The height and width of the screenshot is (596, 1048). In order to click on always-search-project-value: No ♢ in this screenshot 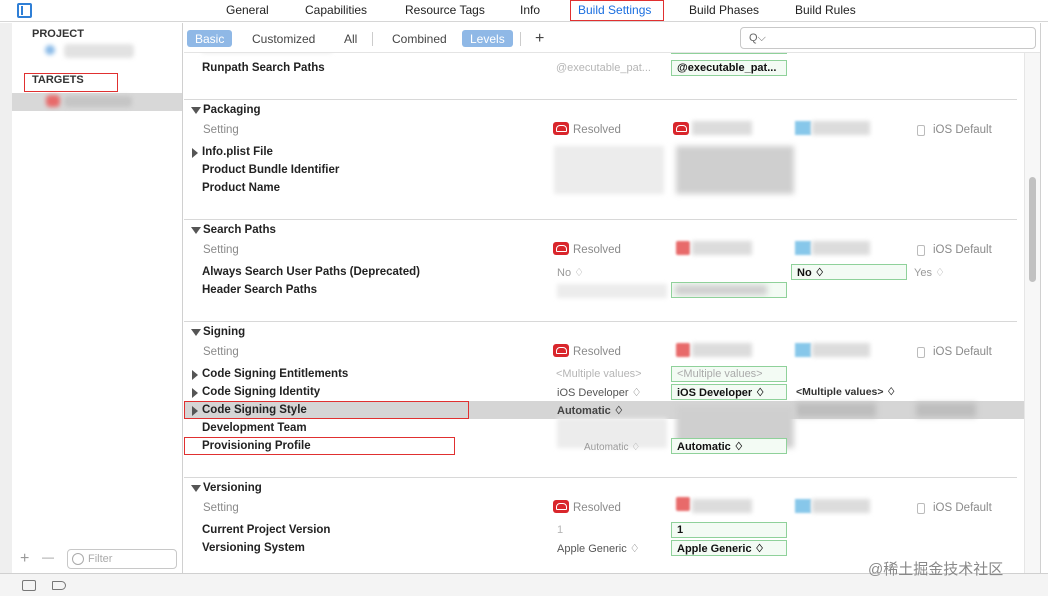, I will do `click(849, 272)`.